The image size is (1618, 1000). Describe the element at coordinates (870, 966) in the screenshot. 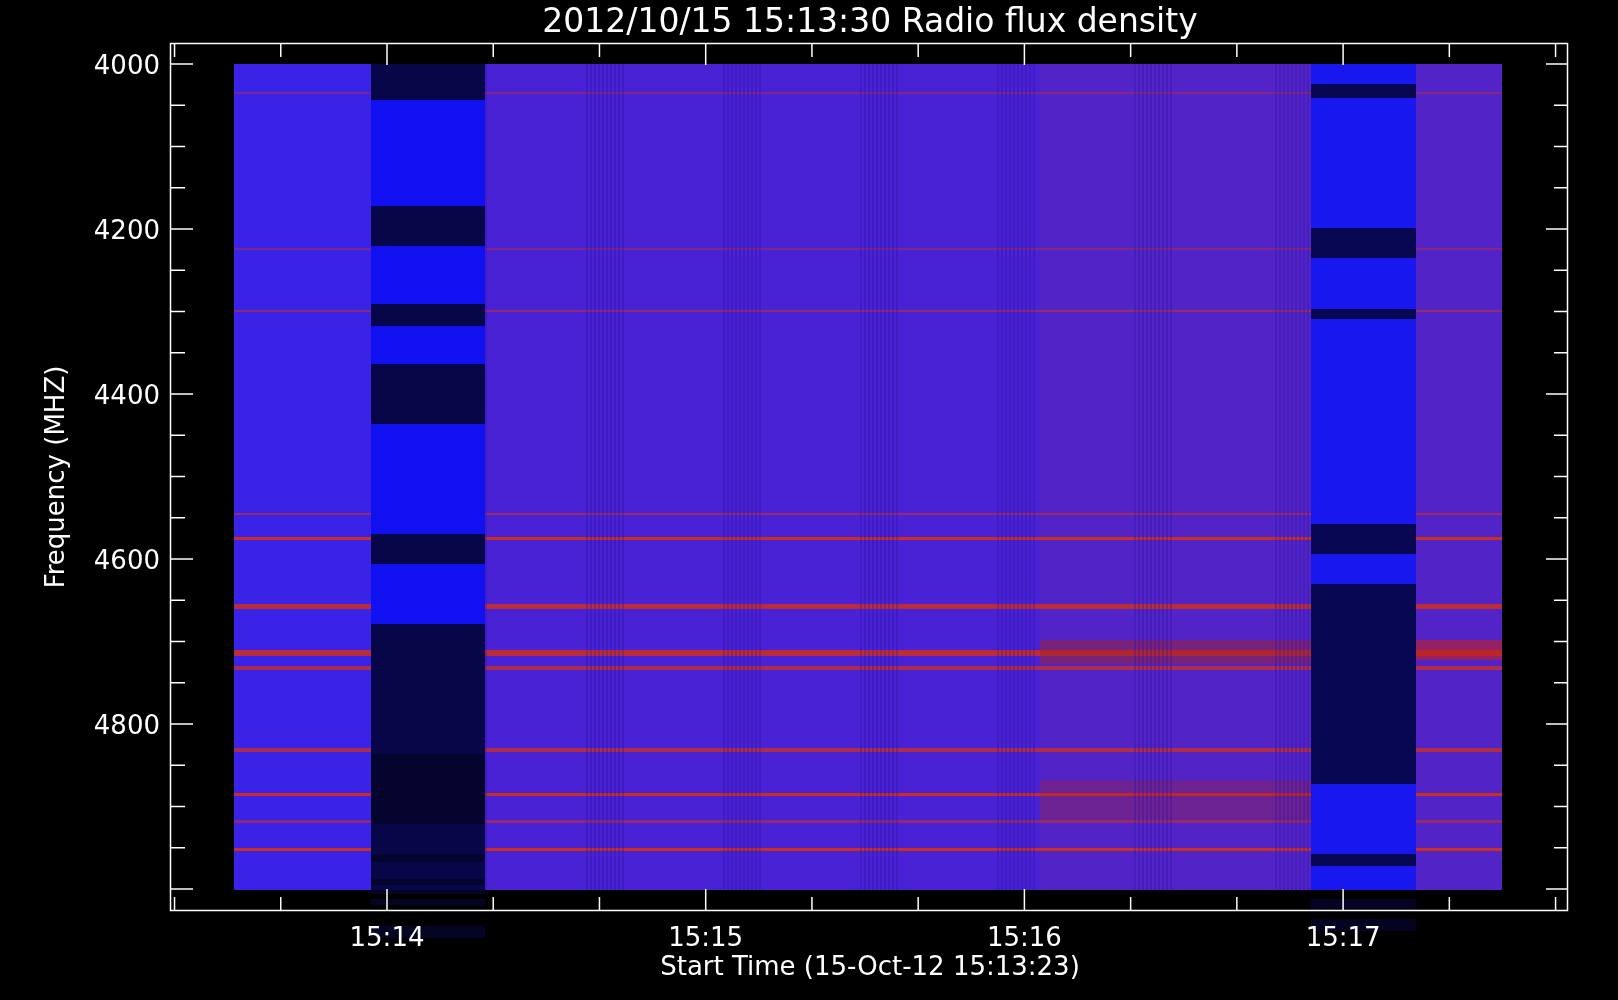

I see `x-axis-label: Start Time (15-Oct-12 15:13:23)` at that location.